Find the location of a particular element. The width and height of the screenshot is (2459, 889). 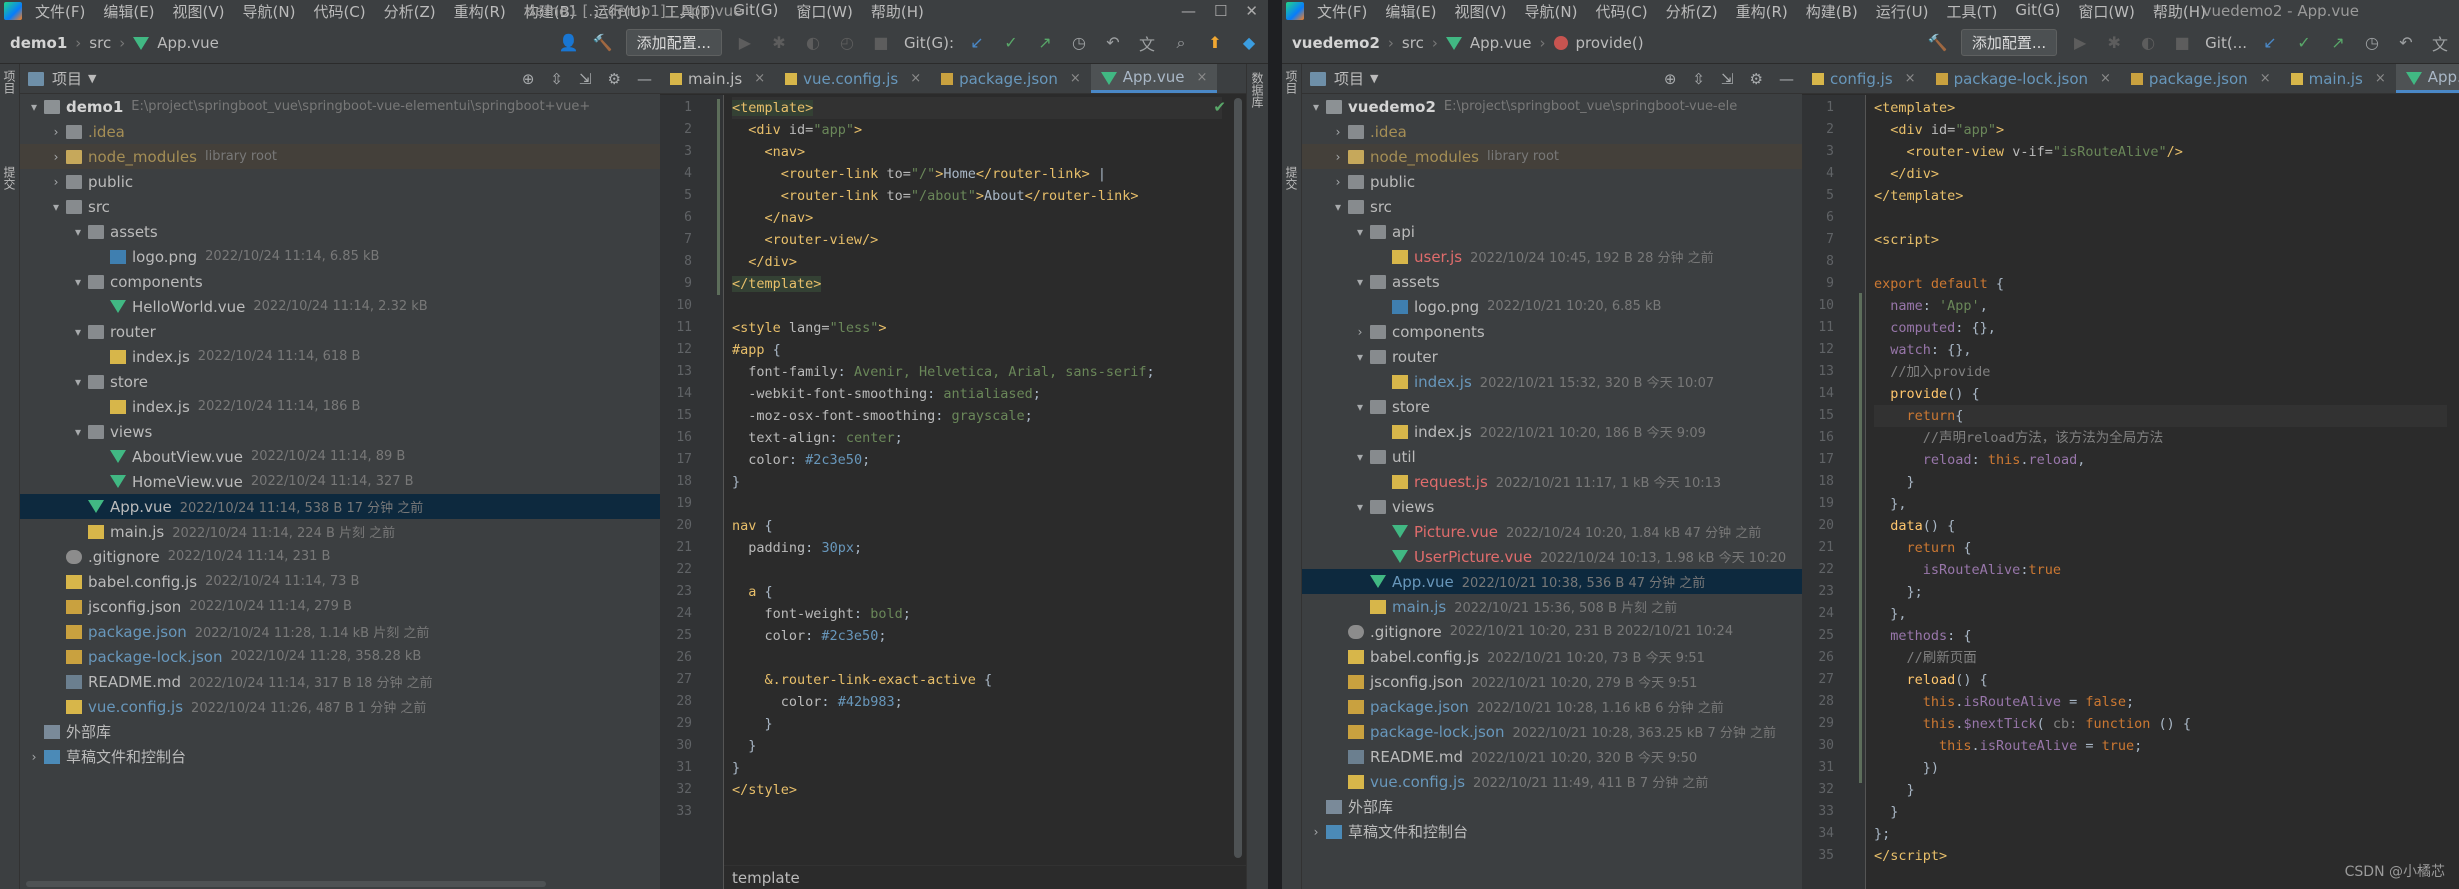

code-line: watch: {}, is located at coordinates (2160, 350).